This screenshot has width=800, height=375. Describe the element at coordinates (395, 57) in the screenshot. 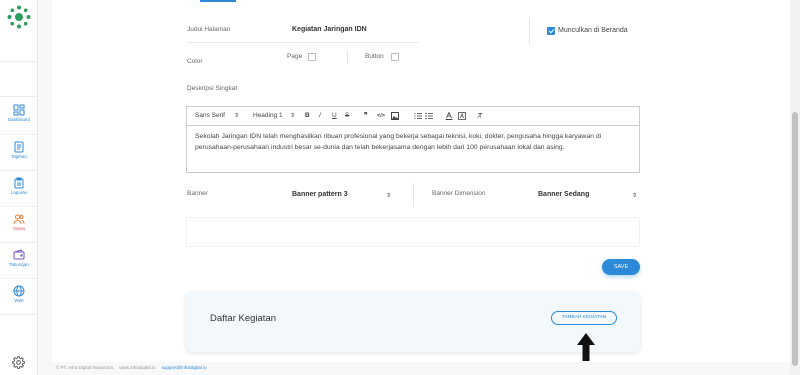

I see `button-color-checkbox` at that location.